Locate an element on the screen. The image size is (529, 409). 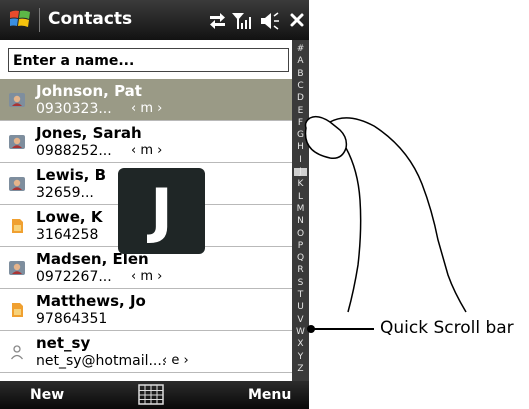
connectivity-icon is located at coordinates (217, 21).